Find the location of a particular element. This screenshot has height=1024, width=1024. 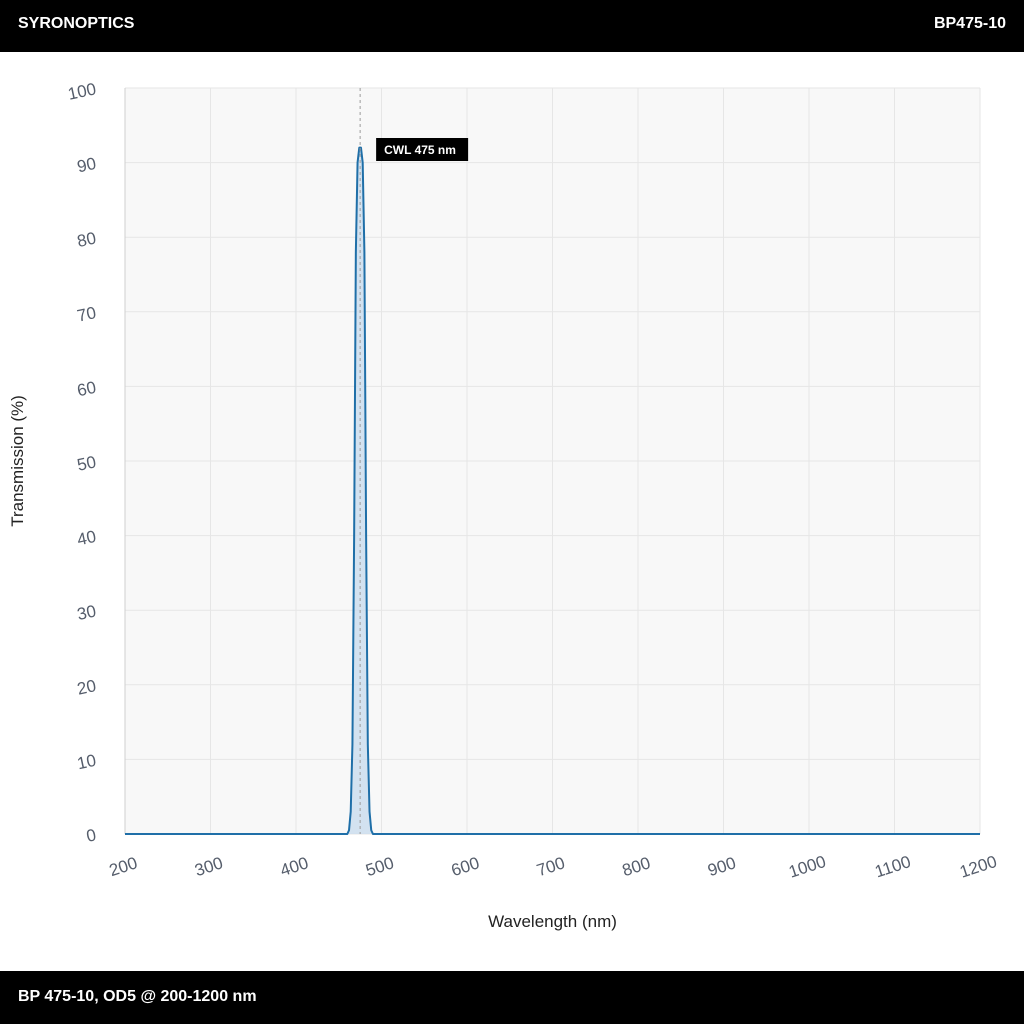

y-axis-title: Transmission (%) is located at coordinates (17, 461).